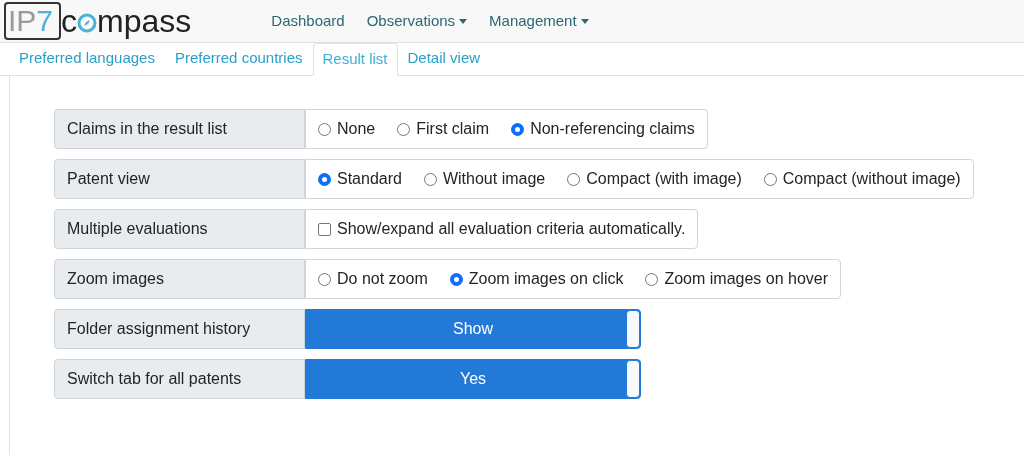  Describe the element at coordinates (308, 21) in the screenshot. I see `nav-link: Dashboard` at that location.